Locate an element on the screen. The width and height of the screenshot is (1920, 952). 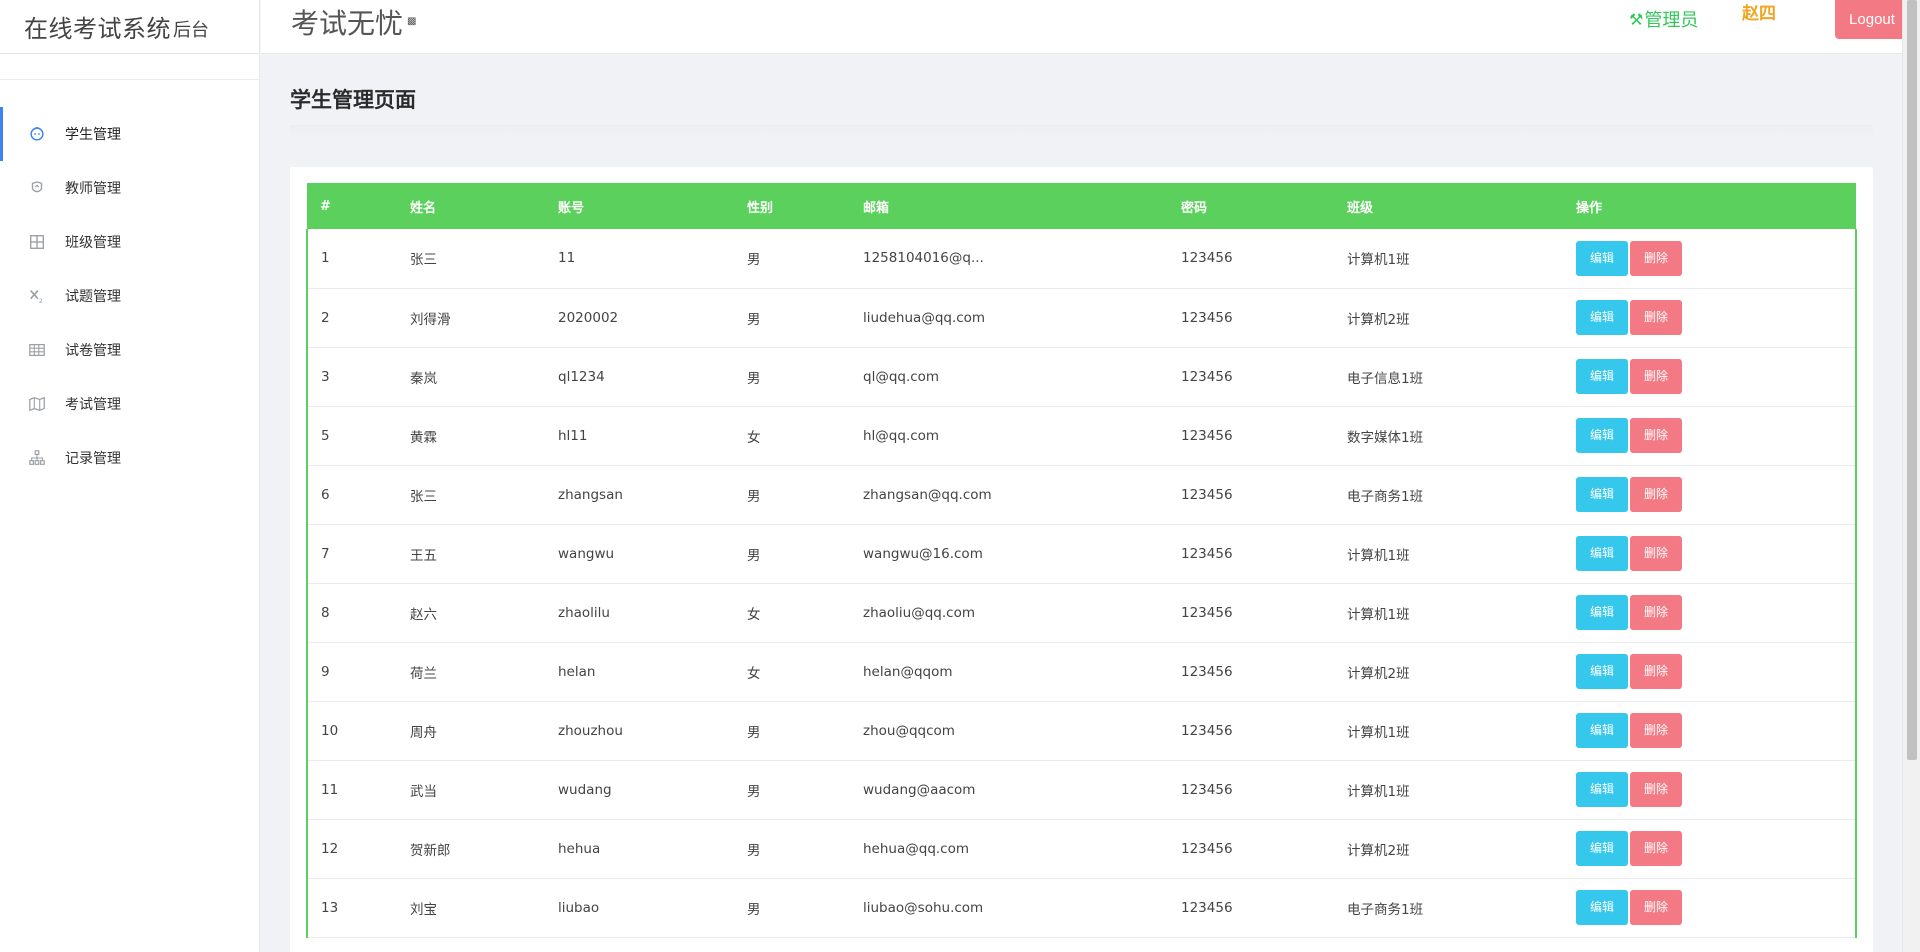
hammer-icon: ⚒ is located at coordinates (1636, 19).